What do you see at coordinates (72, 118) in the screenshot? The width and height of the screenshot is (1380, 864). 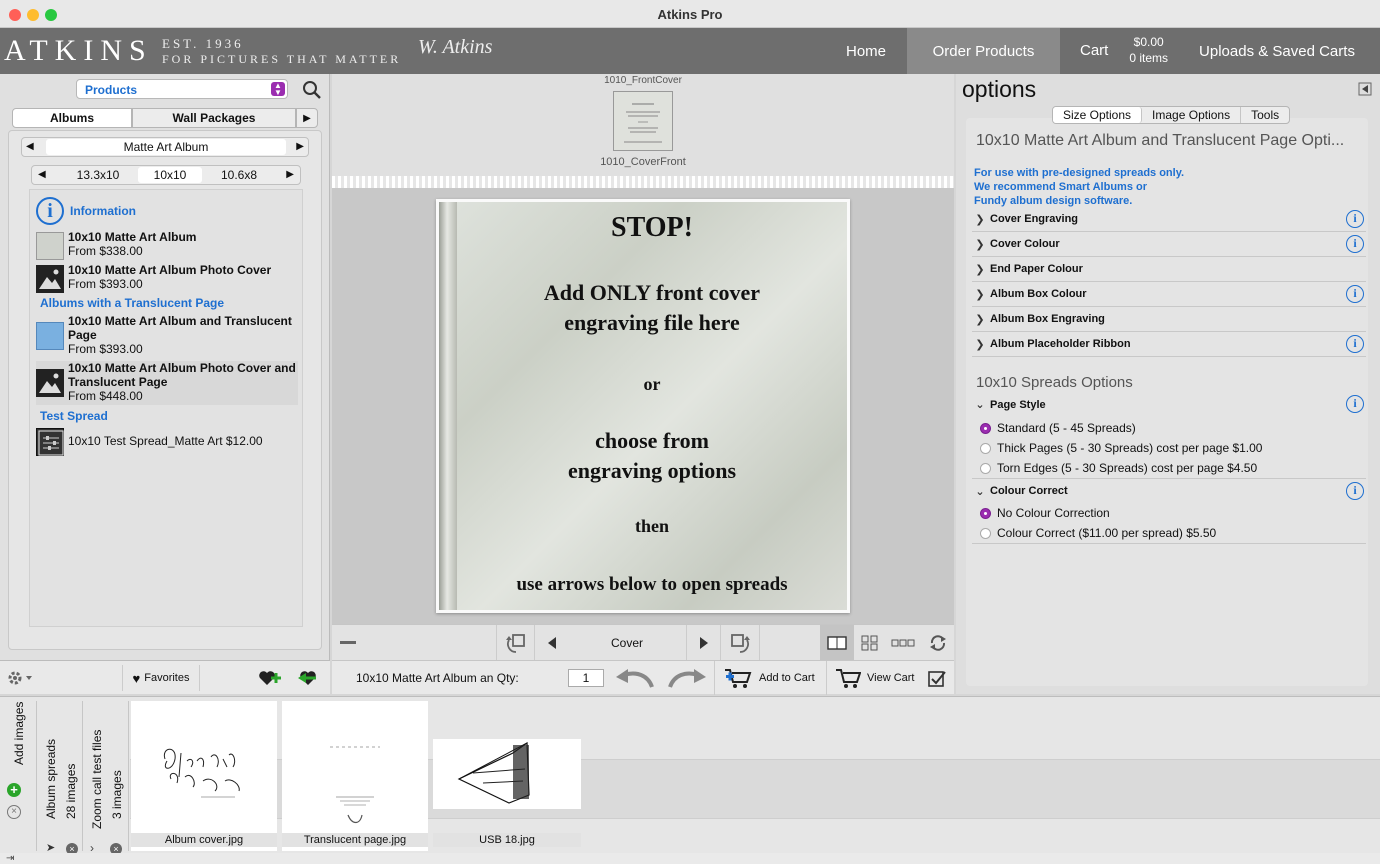 I see `tab-albums: Albums` at bounding box center [72, 118].